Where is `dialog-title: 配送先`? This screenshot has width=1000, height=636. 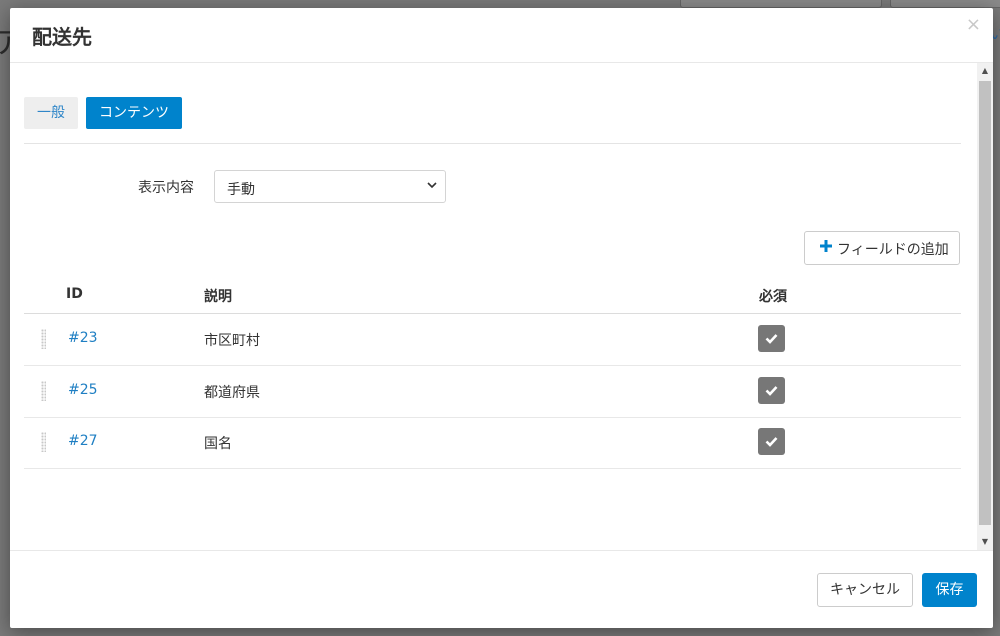 dialog-title: 配送先 is located at coordinates (62, 37).